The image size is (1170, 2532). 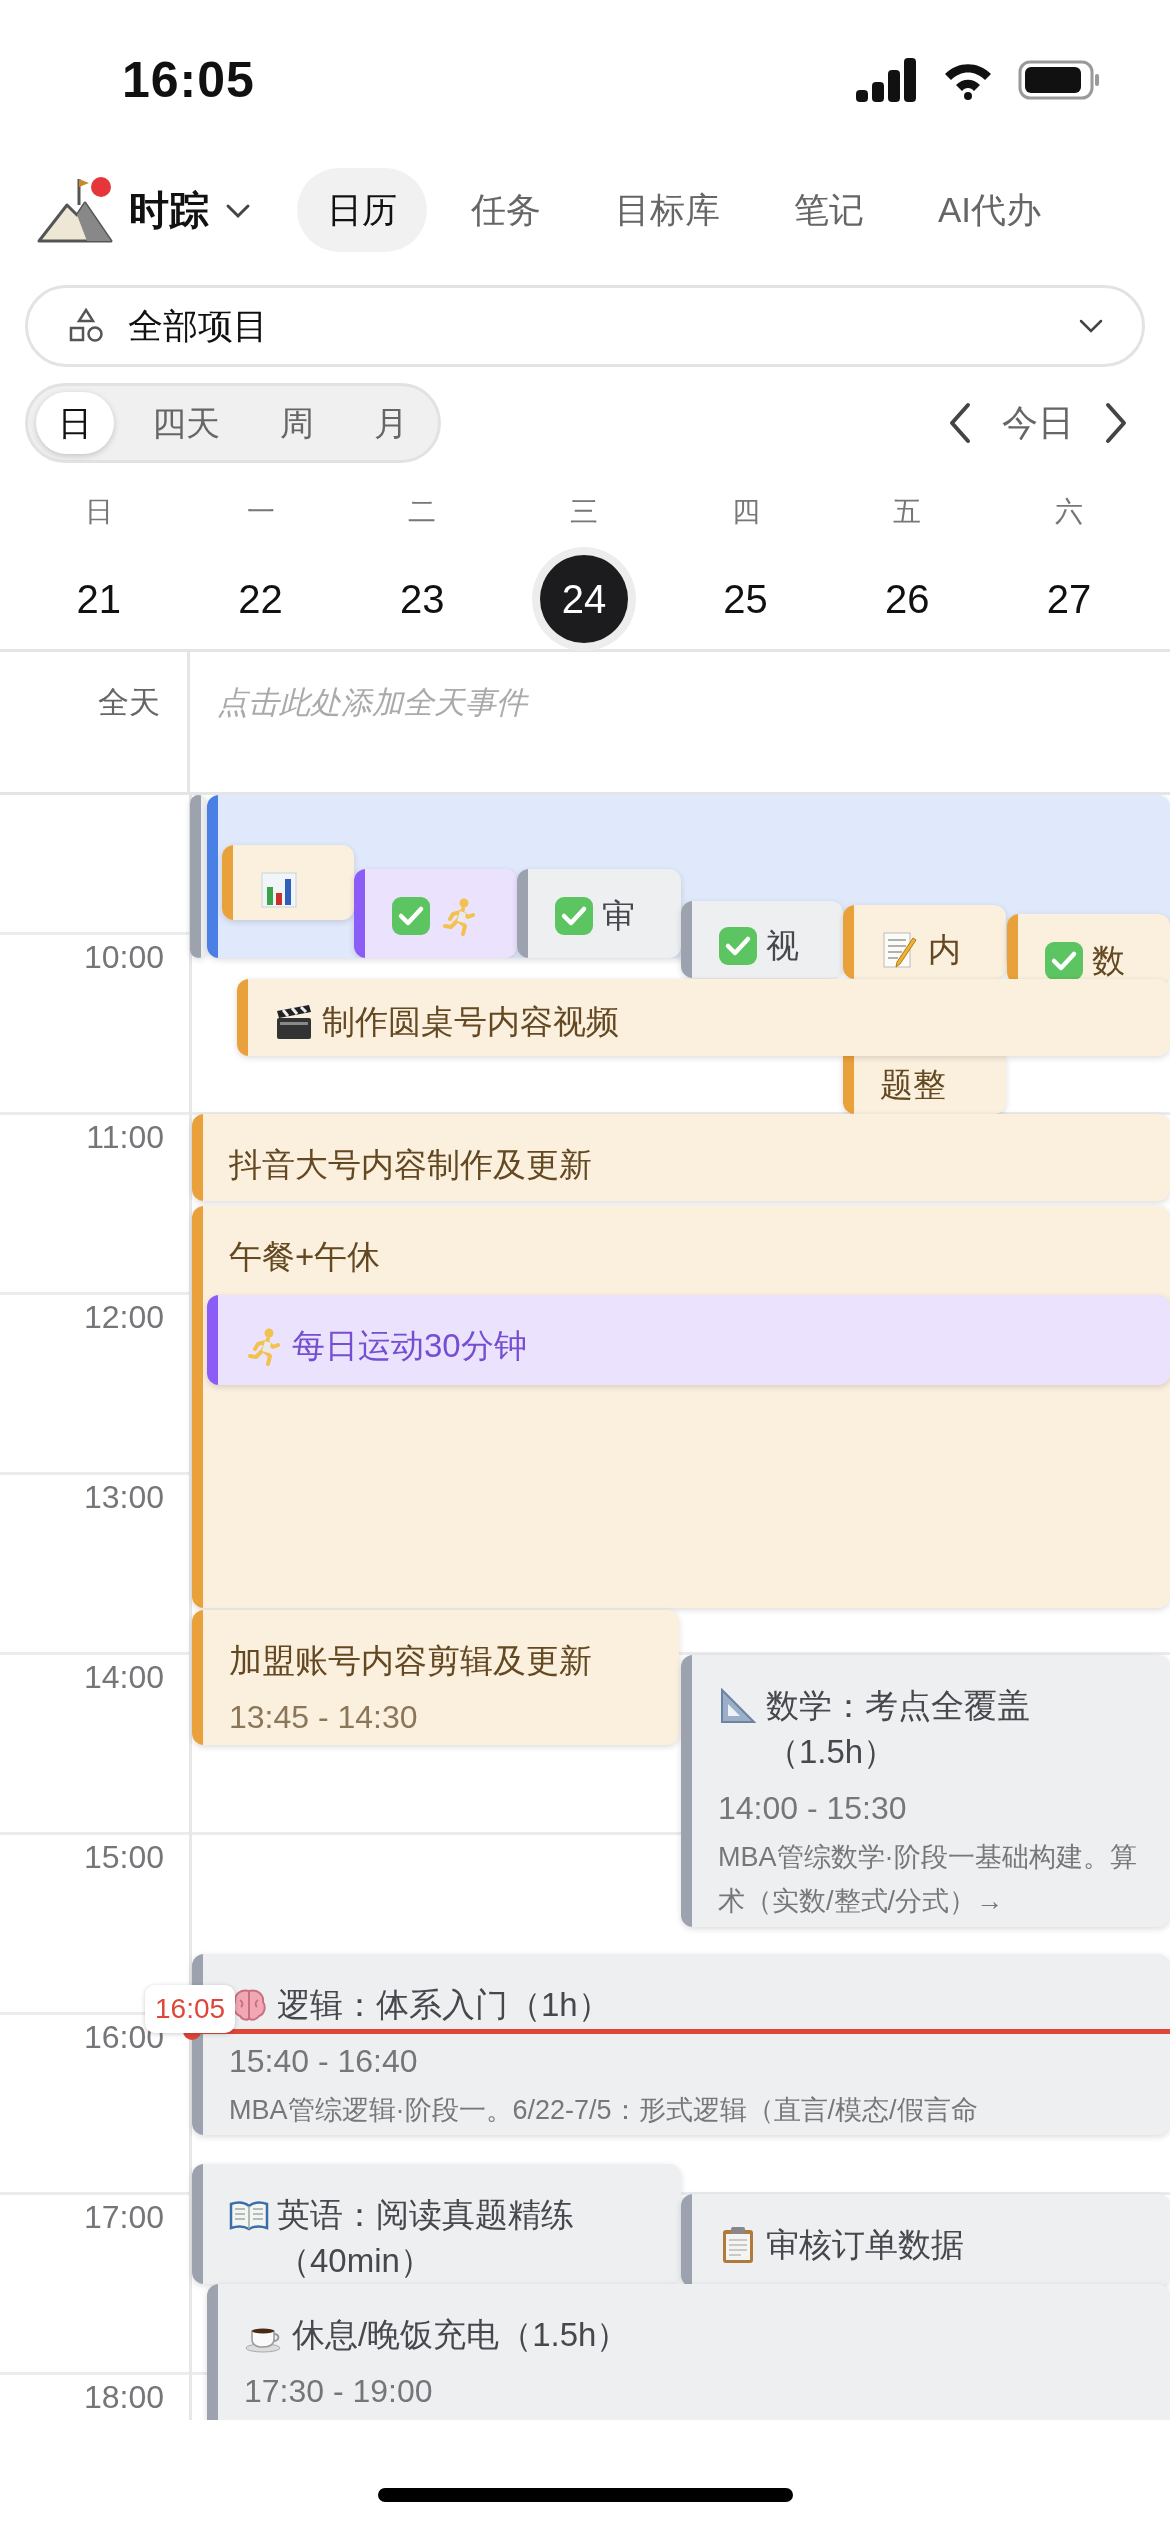 What do you see at coordinates (125, 1137) in the screenshot?
I see `hour-label: 11:00` at bounding box center [125, 1137].